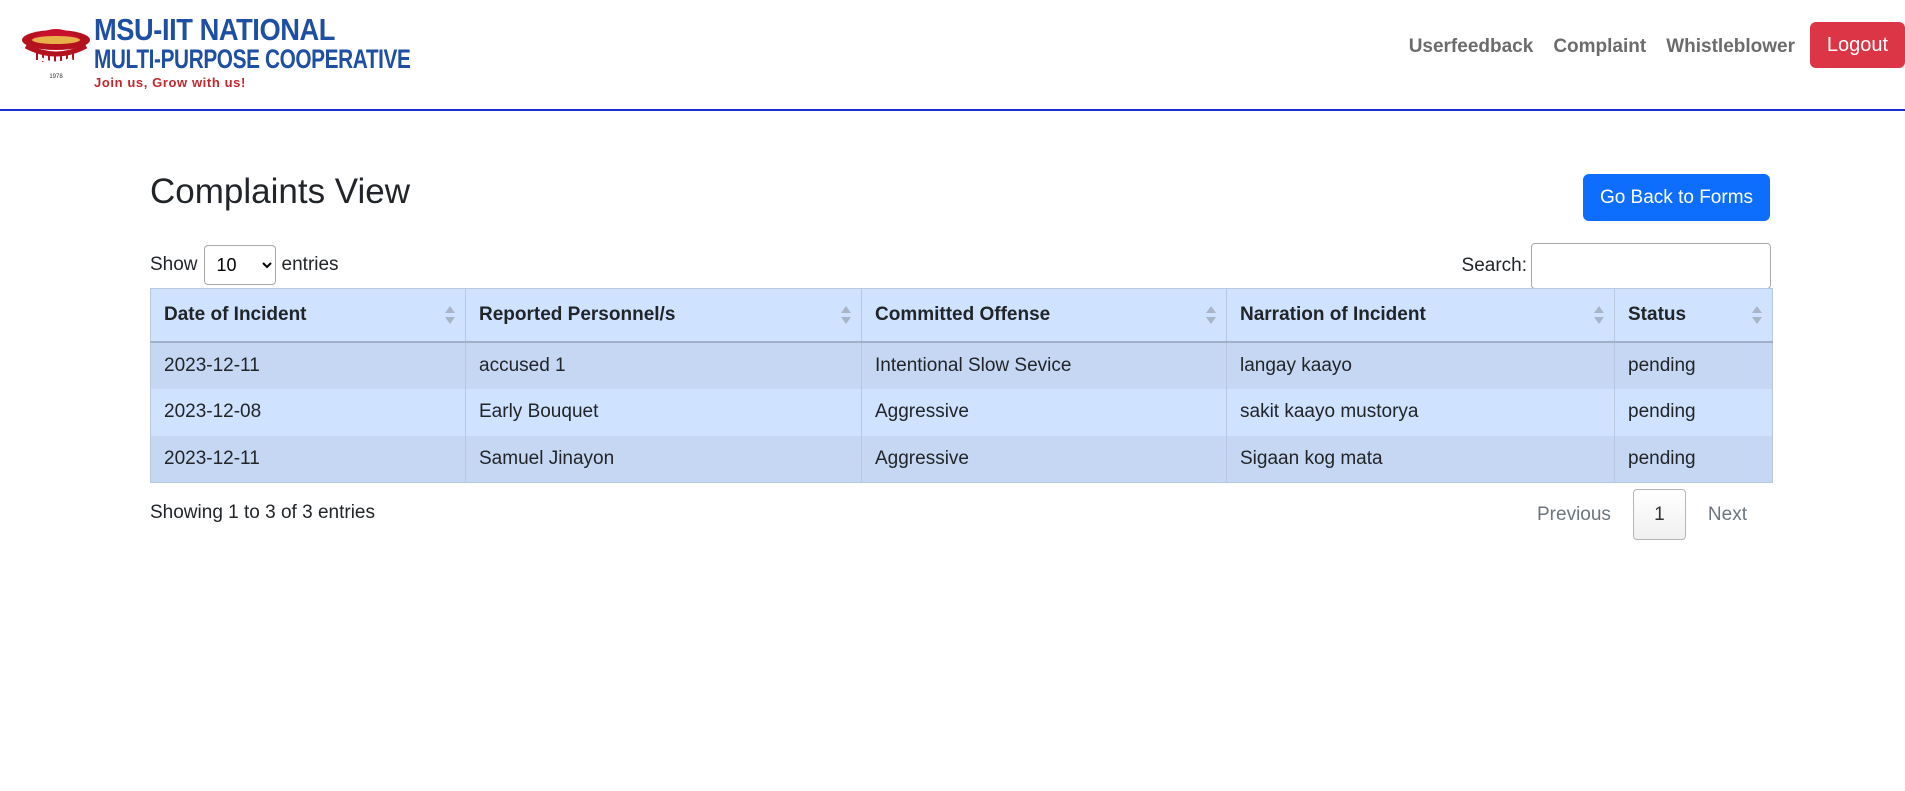 Image resolution: width=1905 pixels, height=791 pixels. What do you see at coordinates (663, 365) in the screenshot?
I see `cell-personnel: accused 1` at bounding box center [663, 365].